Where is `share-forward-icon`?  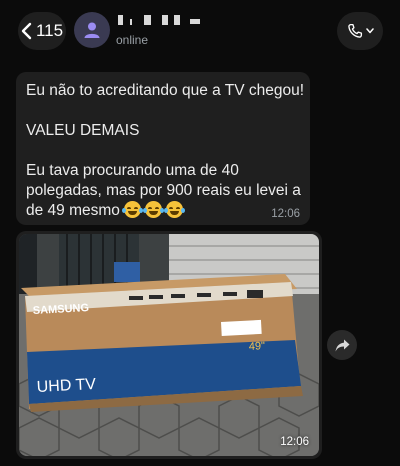
share-forward-icon is located at coordinates (342, 345).